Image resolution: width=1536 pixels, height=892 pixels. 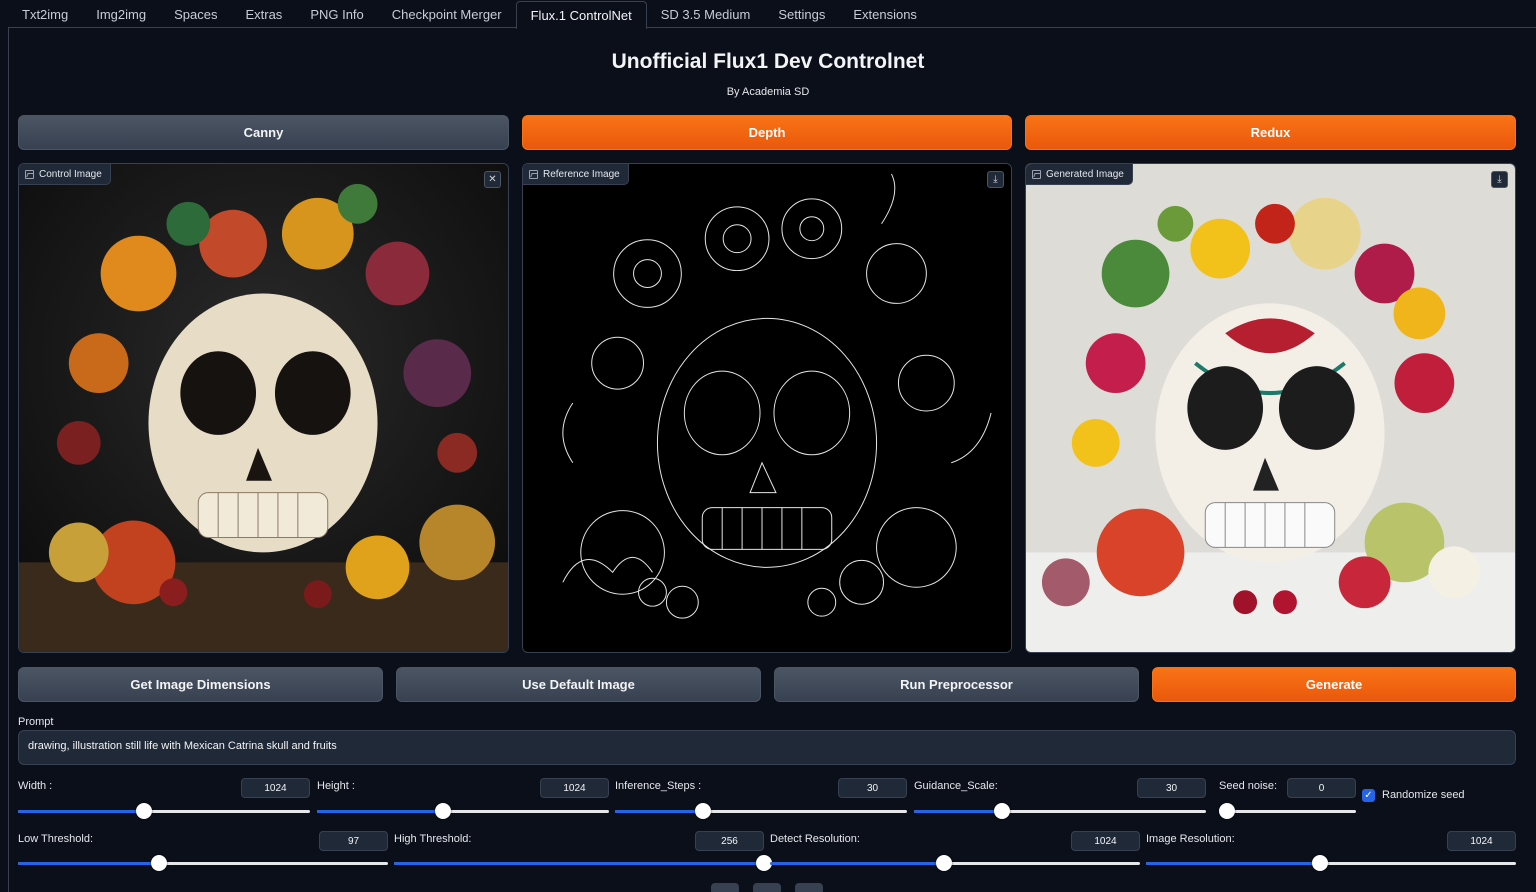 What do you see at coordinates (336, 14) in the screenshot?
I see `tab-png-info: PNG Info` at bounding box center [336, 14].